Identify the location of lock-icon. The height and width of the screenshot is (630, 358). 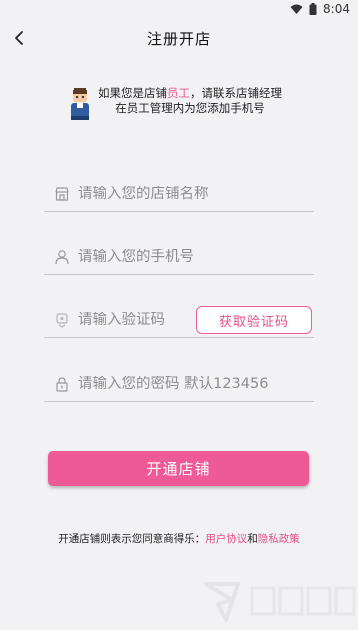
(62, 384).